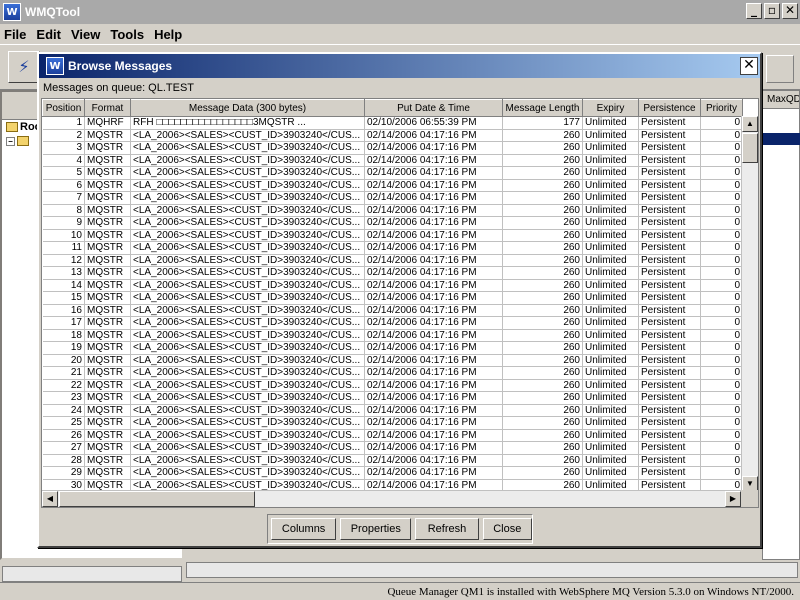 This screenshot has width=800, height=600. I want to click on properties-button: Properties, so click(376, 529).